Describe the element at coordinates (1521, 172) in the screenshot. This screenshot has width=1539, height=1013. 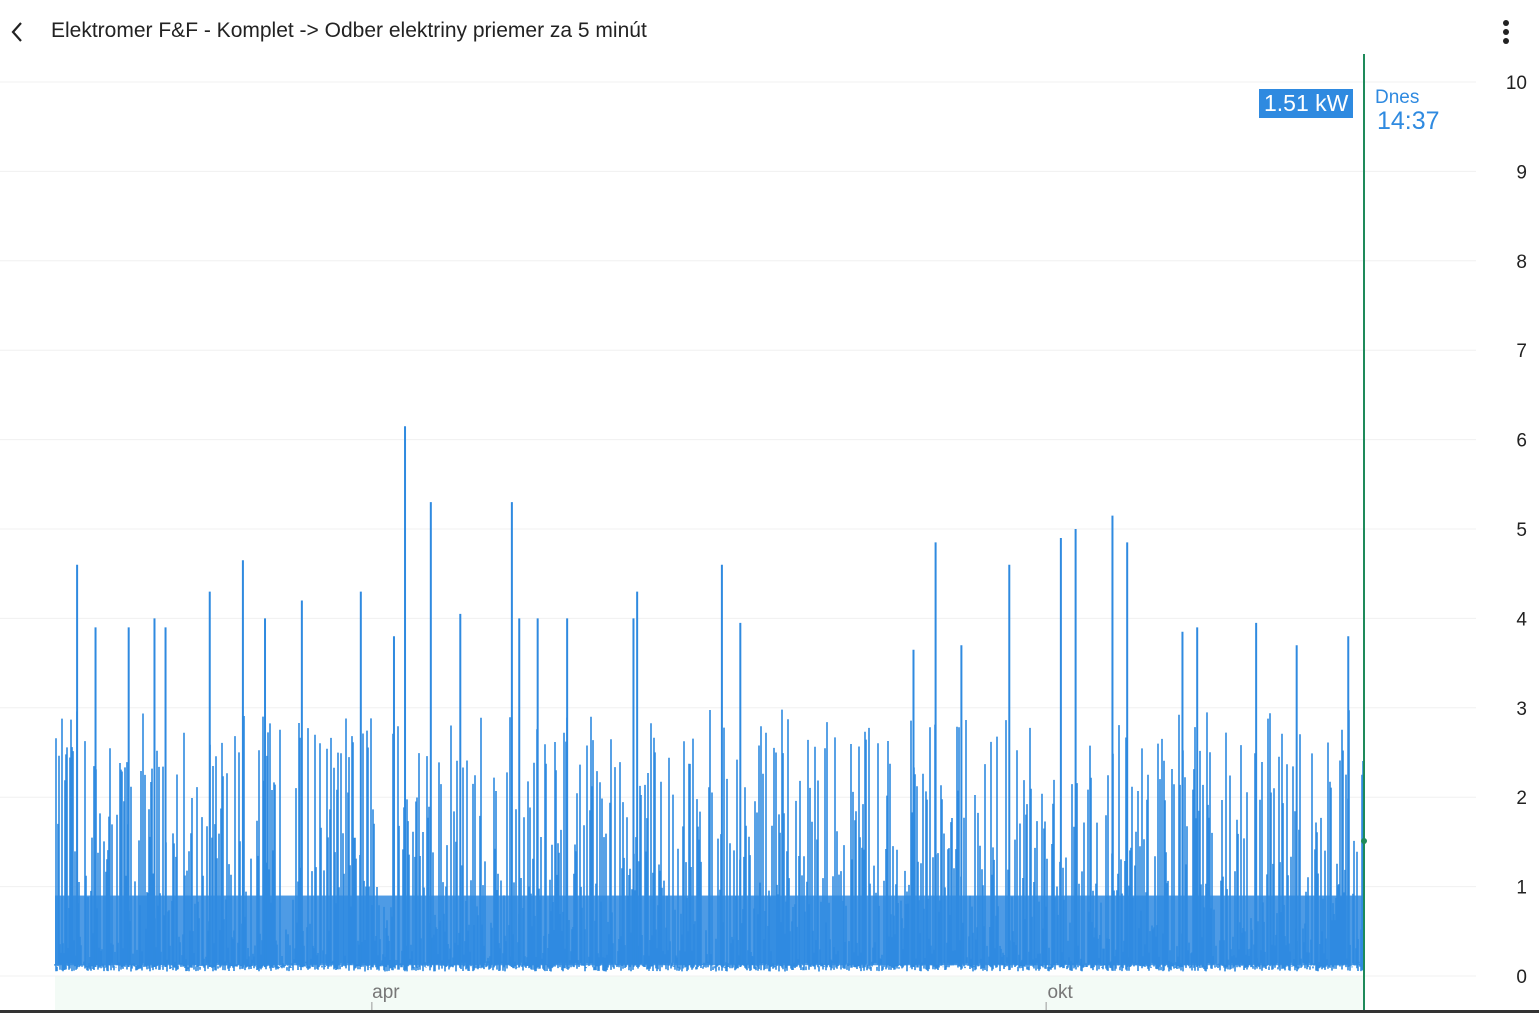
I see `y-tick-label: 9` at that location.